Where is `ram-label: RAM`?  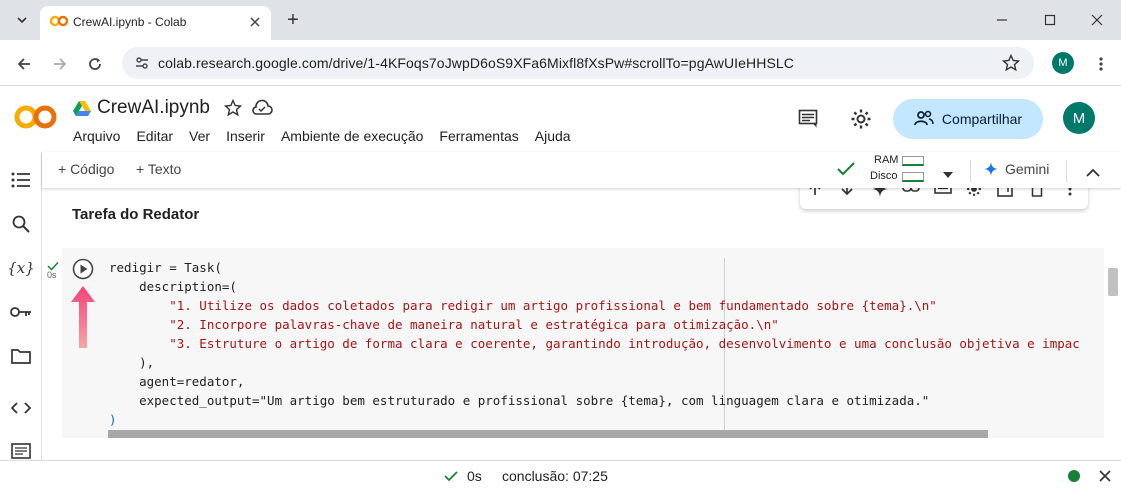 ram-label: RAM is located at coordinates (886, 160).